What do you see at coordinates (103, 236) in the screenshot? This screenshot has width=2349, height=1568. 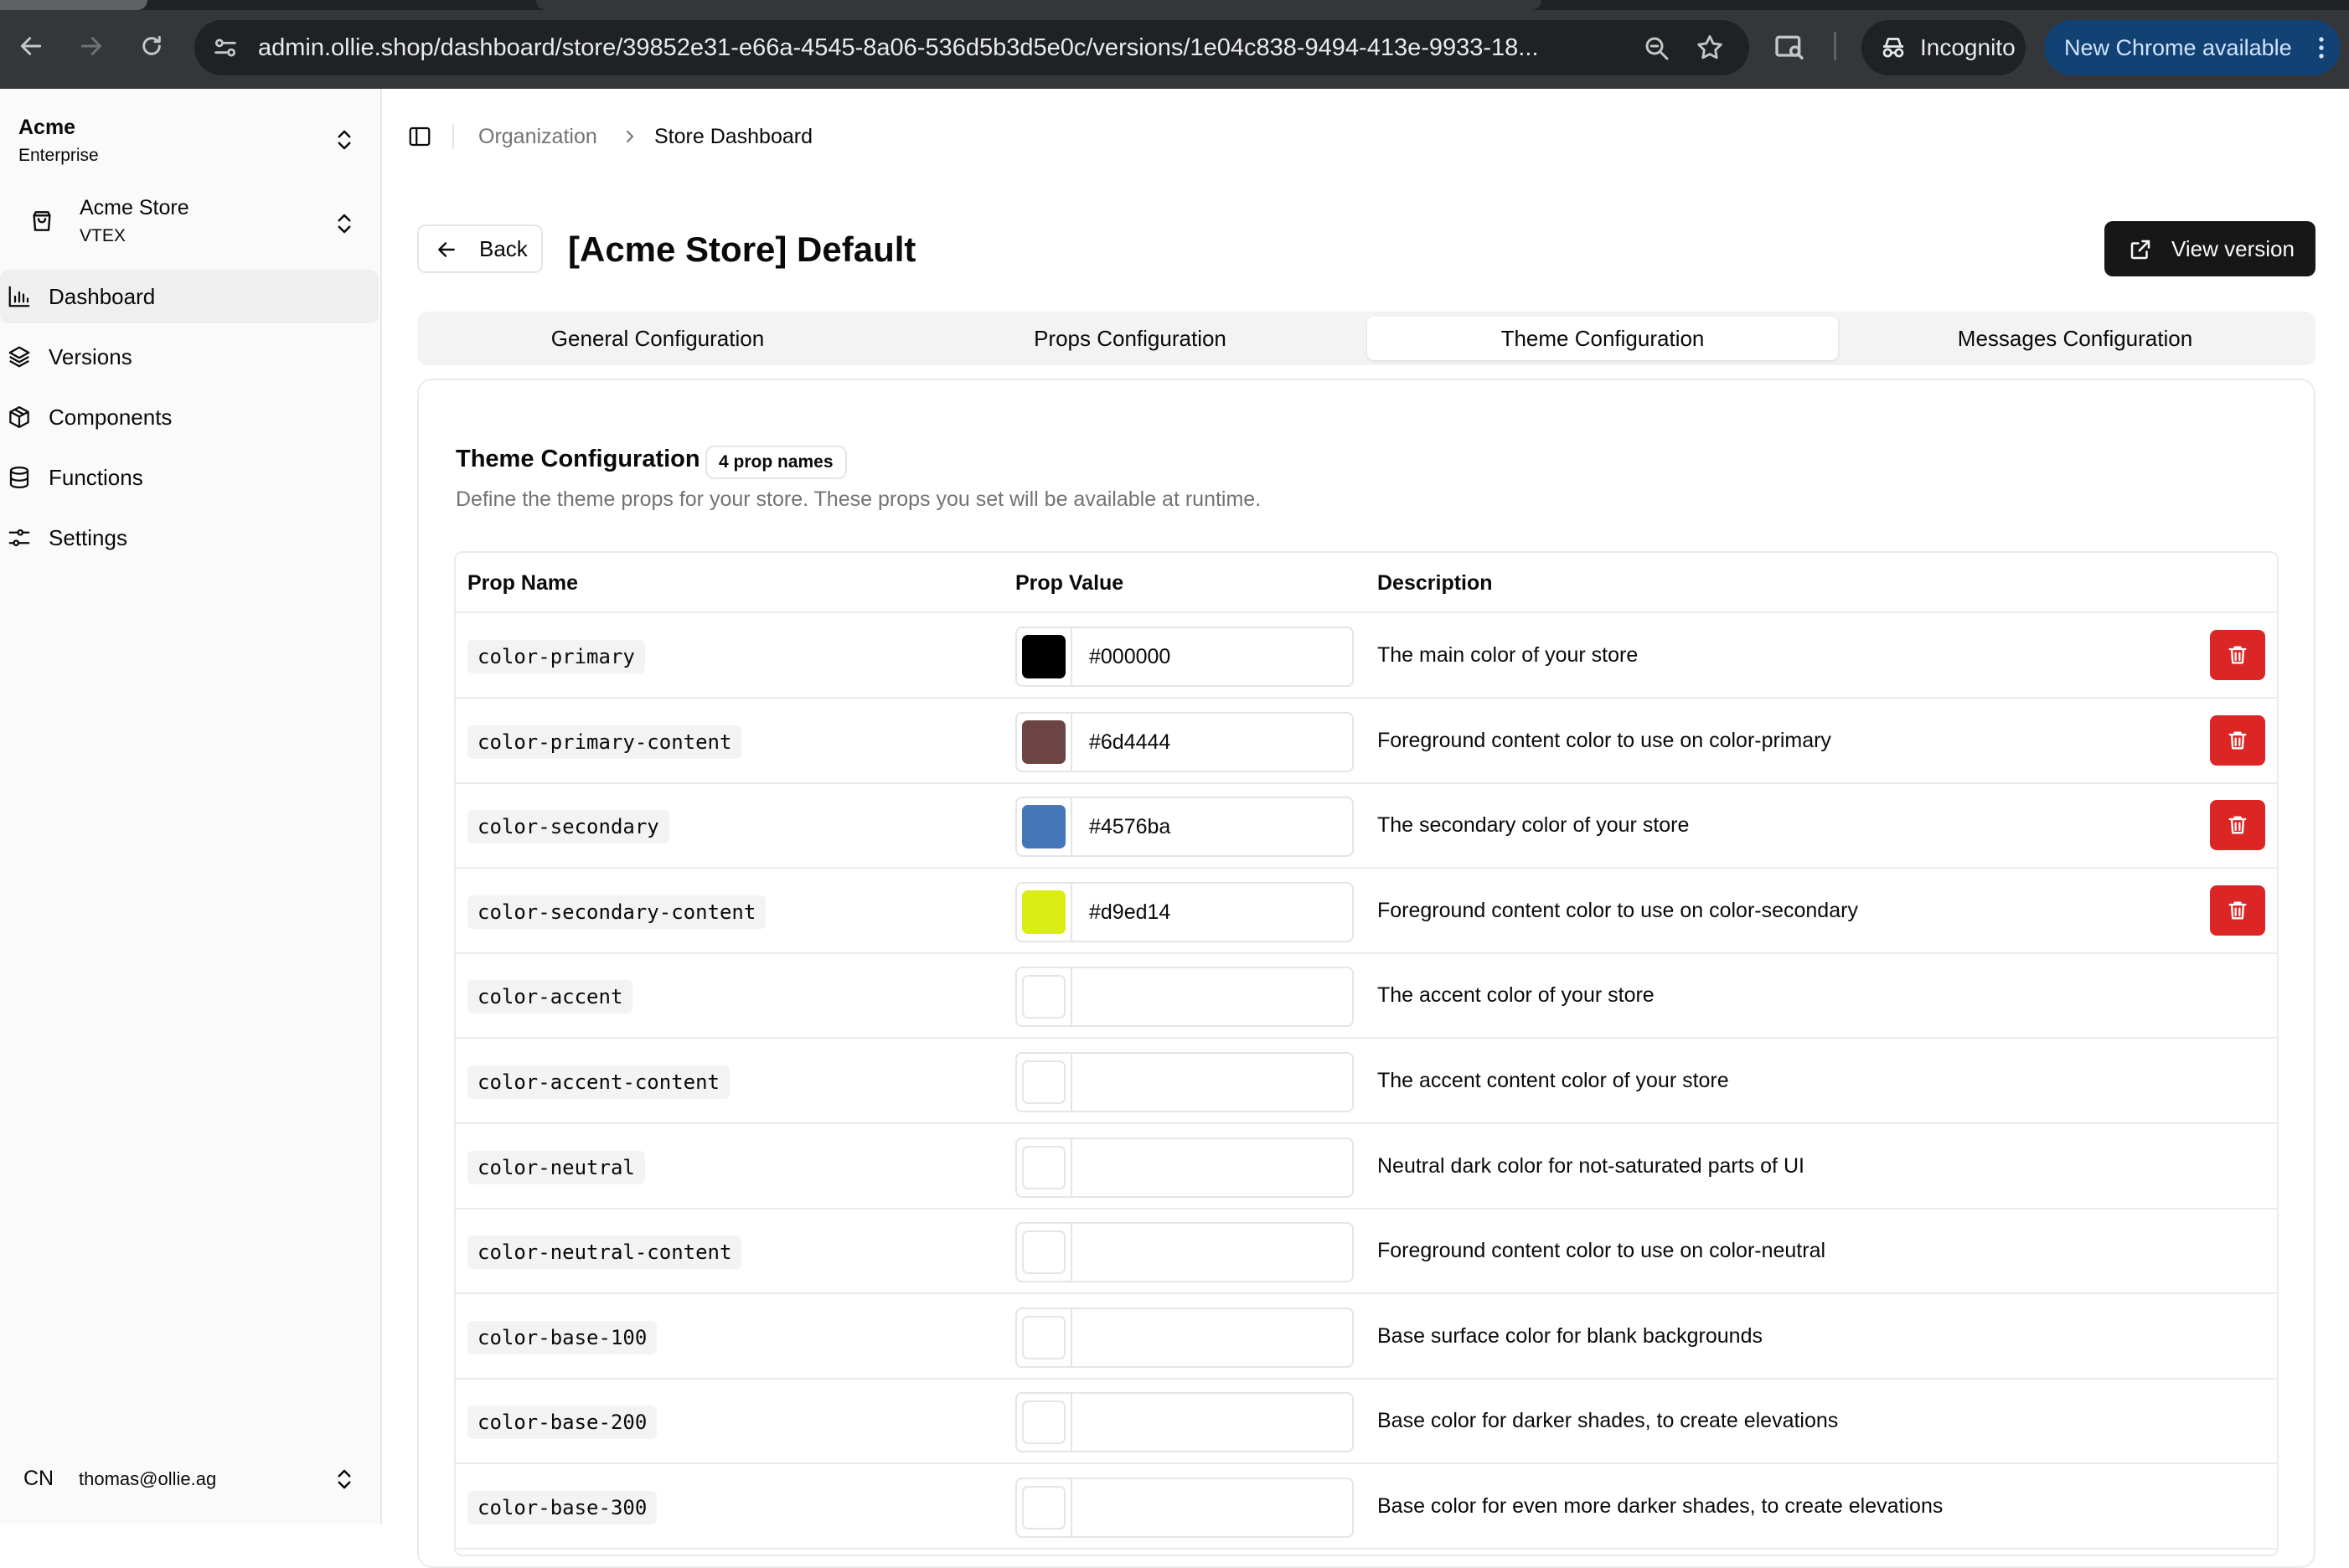 I see `store-platform: VTEX` at bounding box center [103, 236].